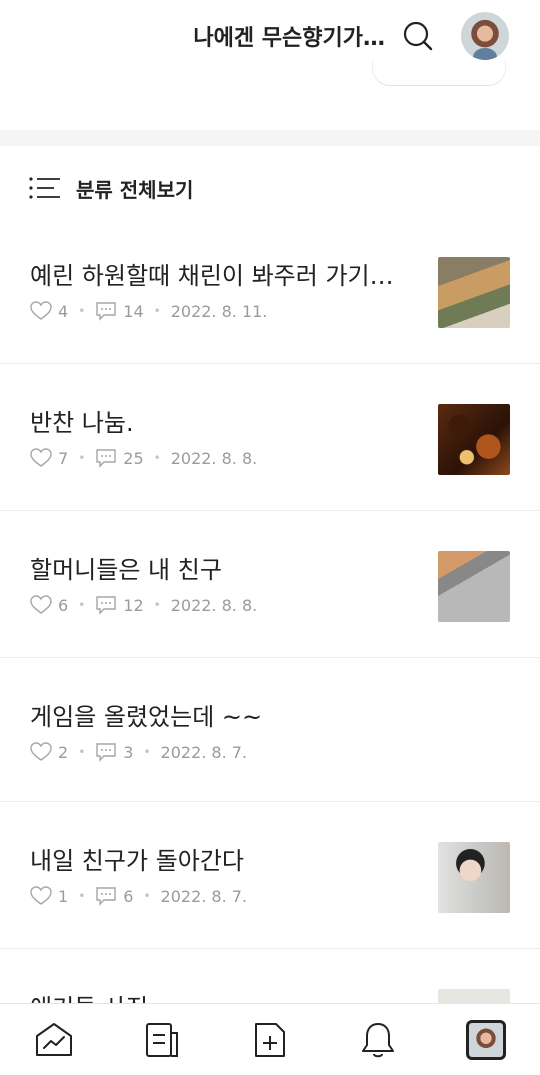  What do you see at coordinates (63, 752) in the screenshot?
I see `like-count: 2` at bounding box center [63, 752].